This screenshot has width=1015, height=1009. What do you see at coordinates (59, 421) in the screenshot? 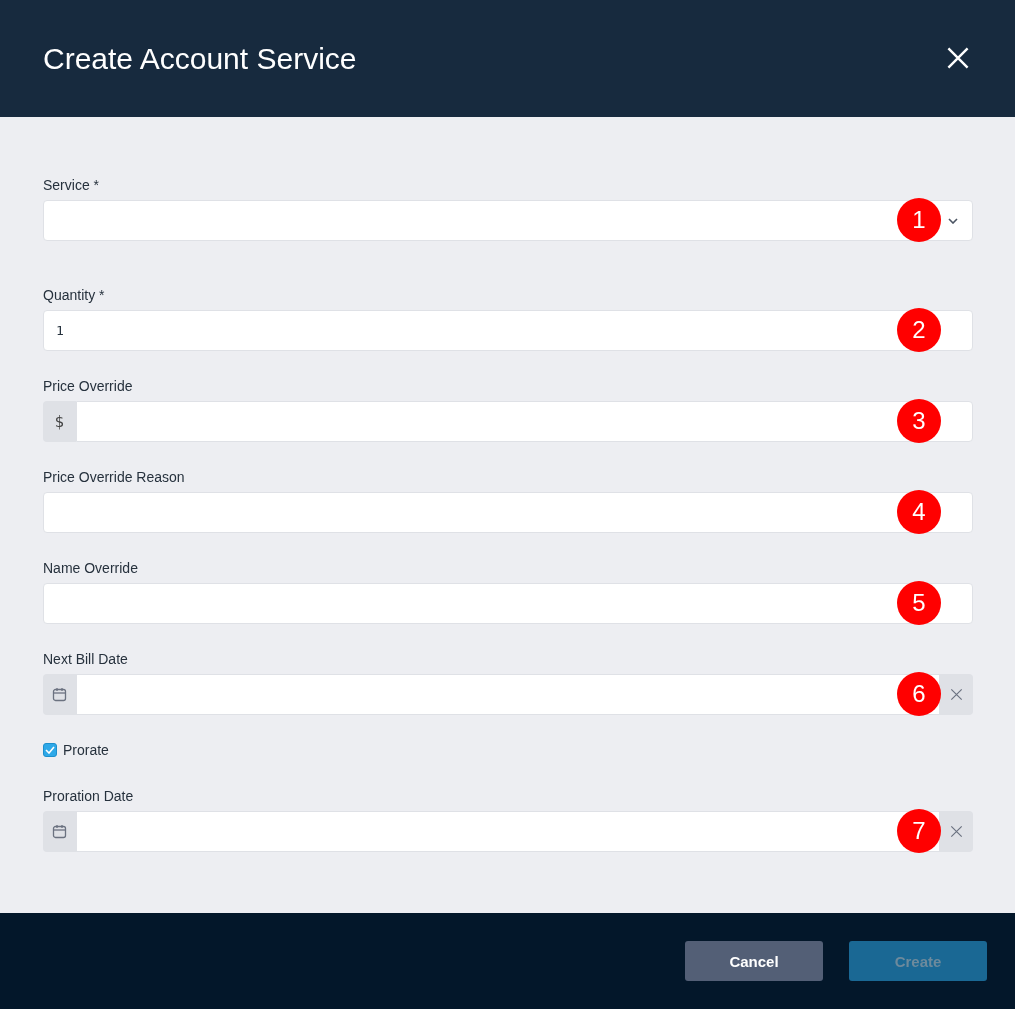
I see `currency-prefix: $` at bounding box center [59, 421].